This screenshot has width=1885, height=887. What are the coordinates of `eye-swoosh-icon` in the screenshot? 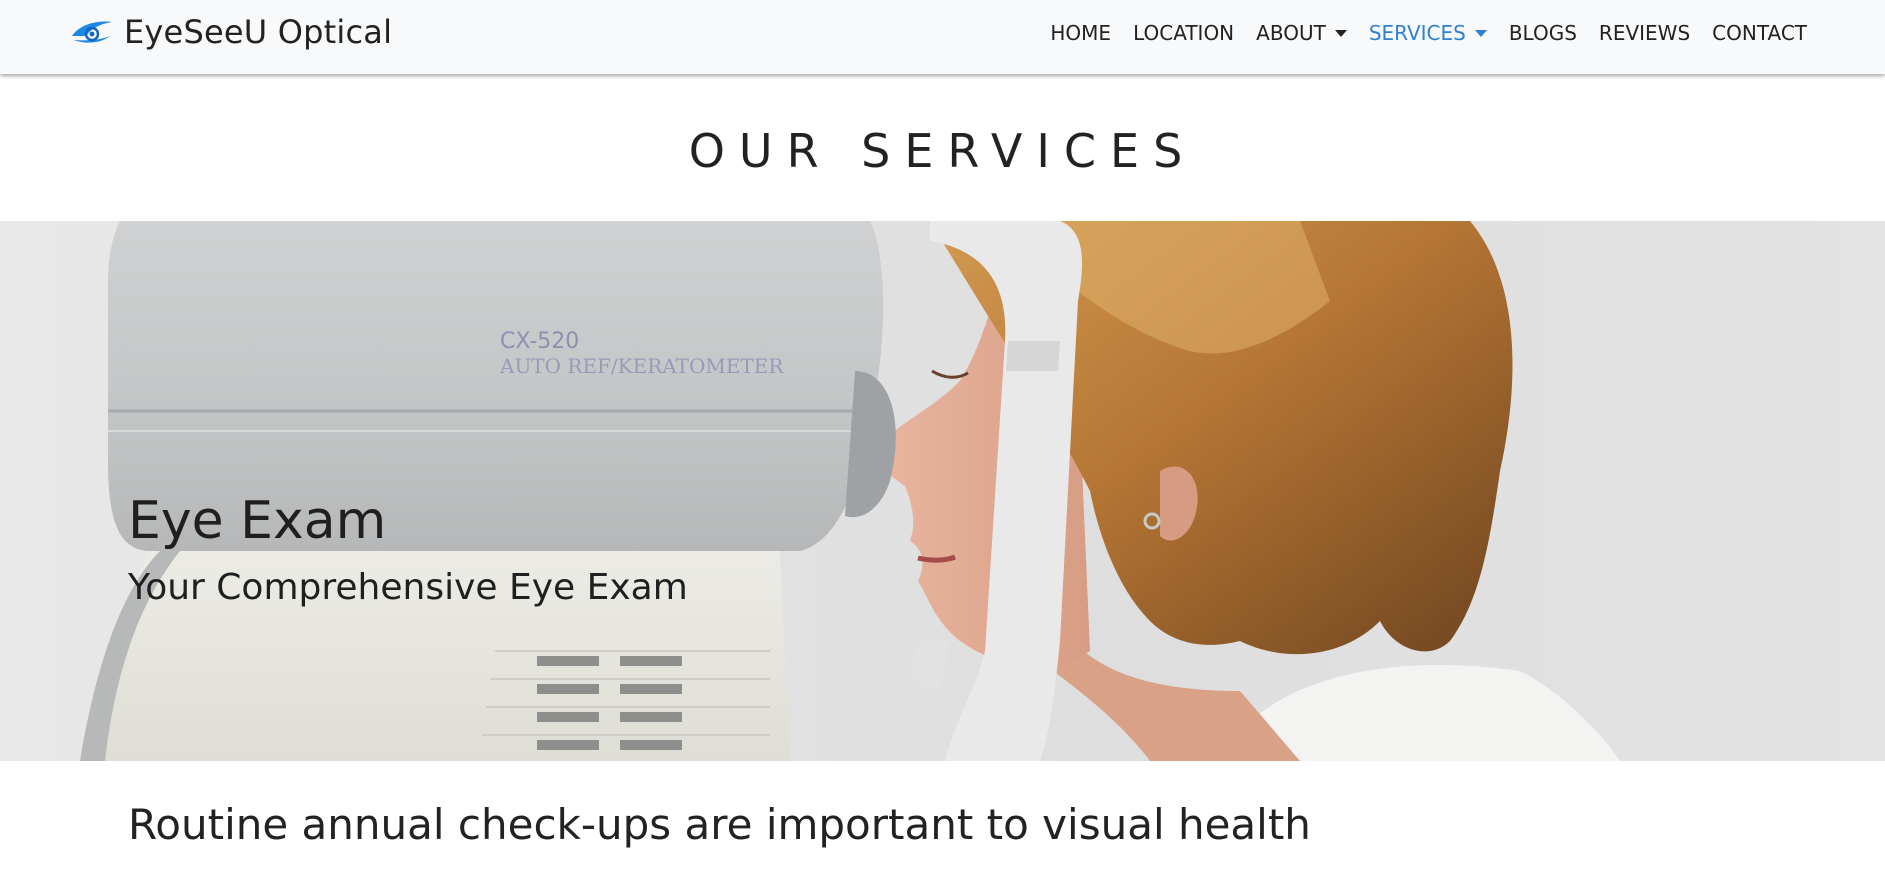 It's located at (92, 32).